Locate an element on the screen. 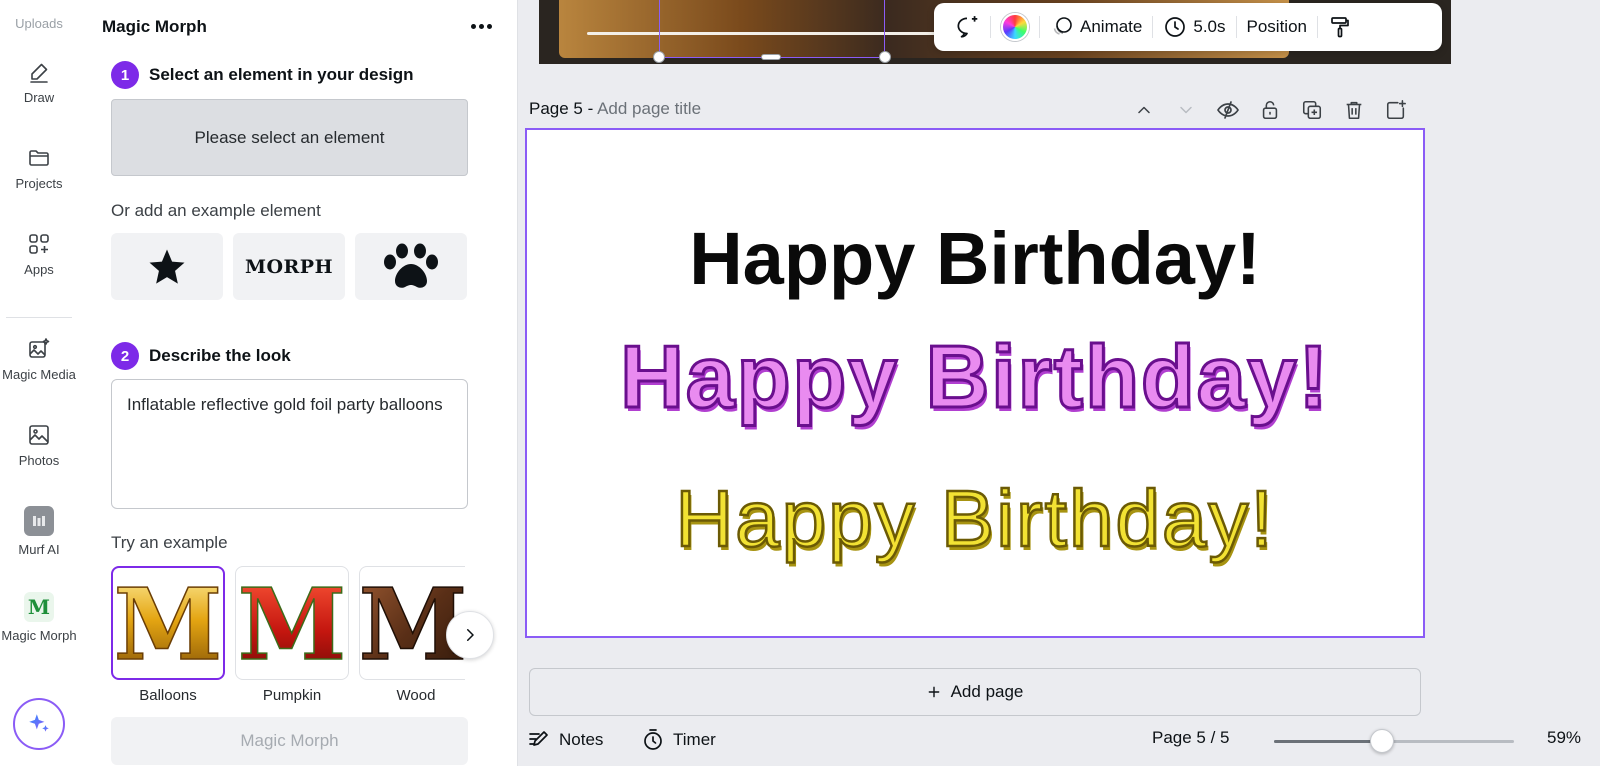  examples-next-button is located at coordinates (470, 635).